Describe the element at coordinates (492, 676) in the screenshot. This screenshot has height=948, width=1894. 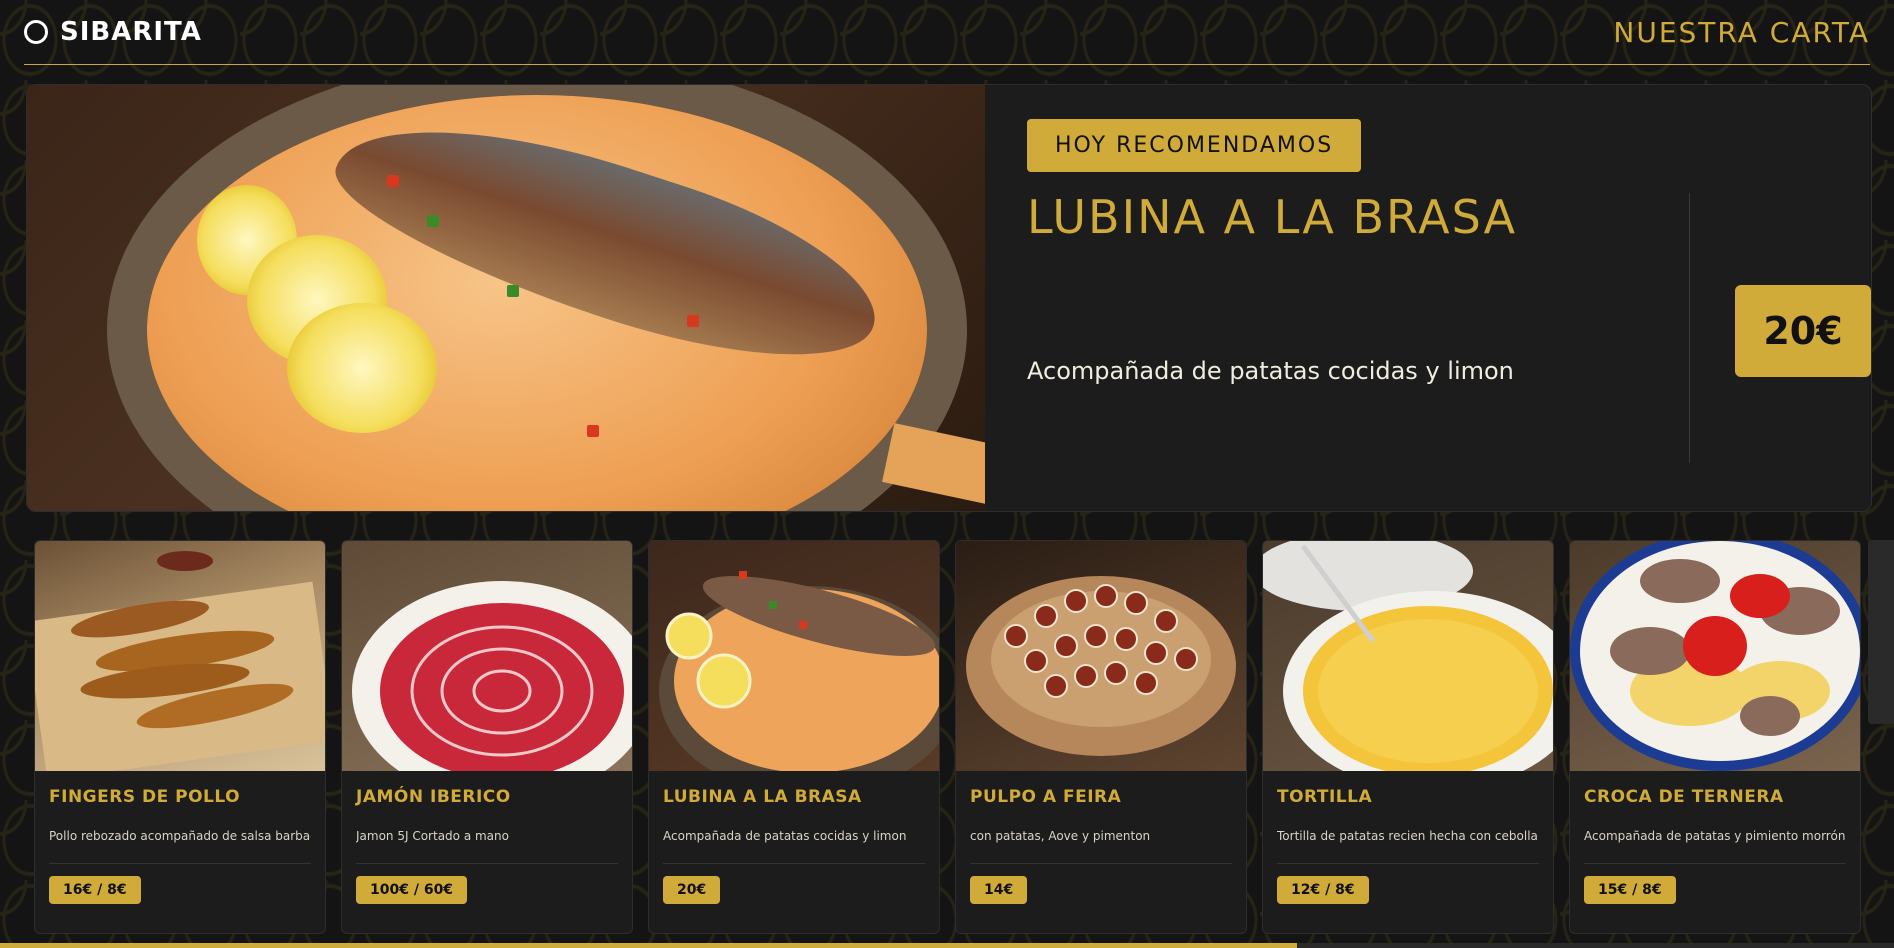
I see `ham-plate-illustration` at that location.